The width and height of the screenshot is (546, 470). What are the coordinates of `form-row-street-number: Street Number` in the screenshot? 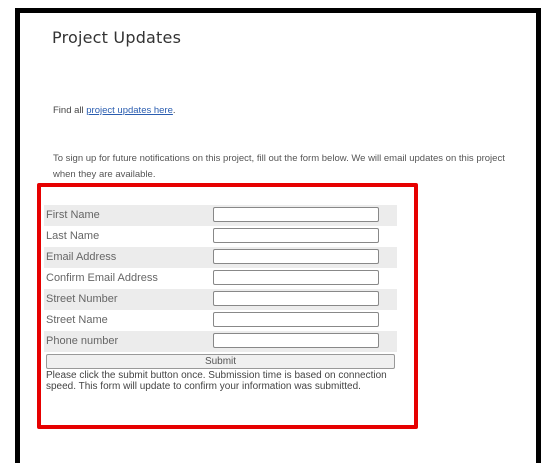 It's located at (220, 299).